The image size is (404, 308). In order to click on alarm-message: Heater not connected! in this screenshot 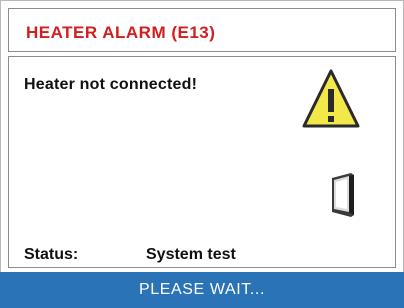, I will do `click(111, 84)`.